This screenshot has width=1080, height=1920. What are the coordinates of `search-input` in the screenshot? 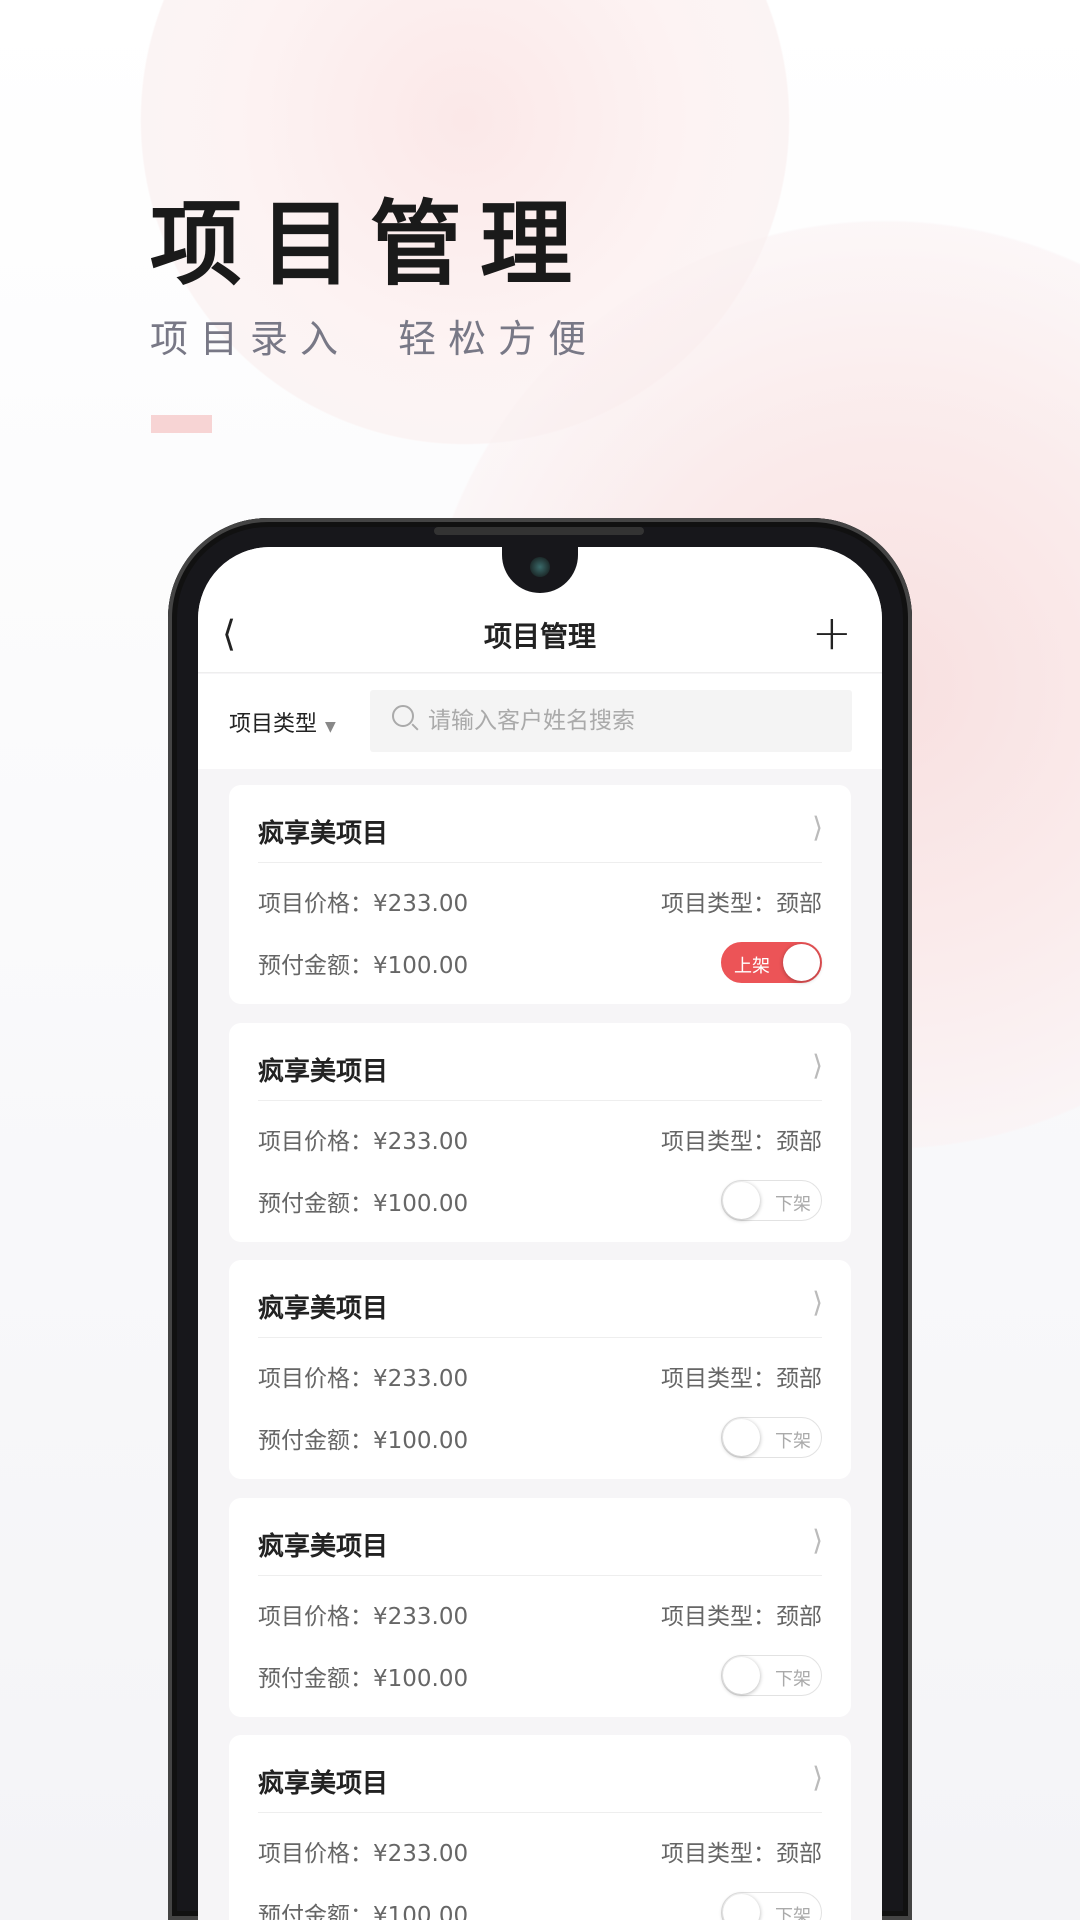 It's located at (628, 721).